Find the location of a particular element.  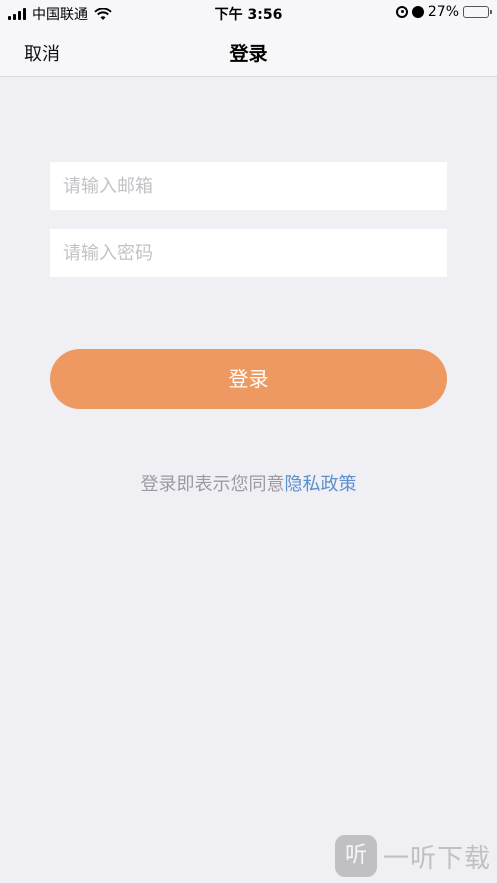

battery-percent: 27% is located at coordinates (443, 12).